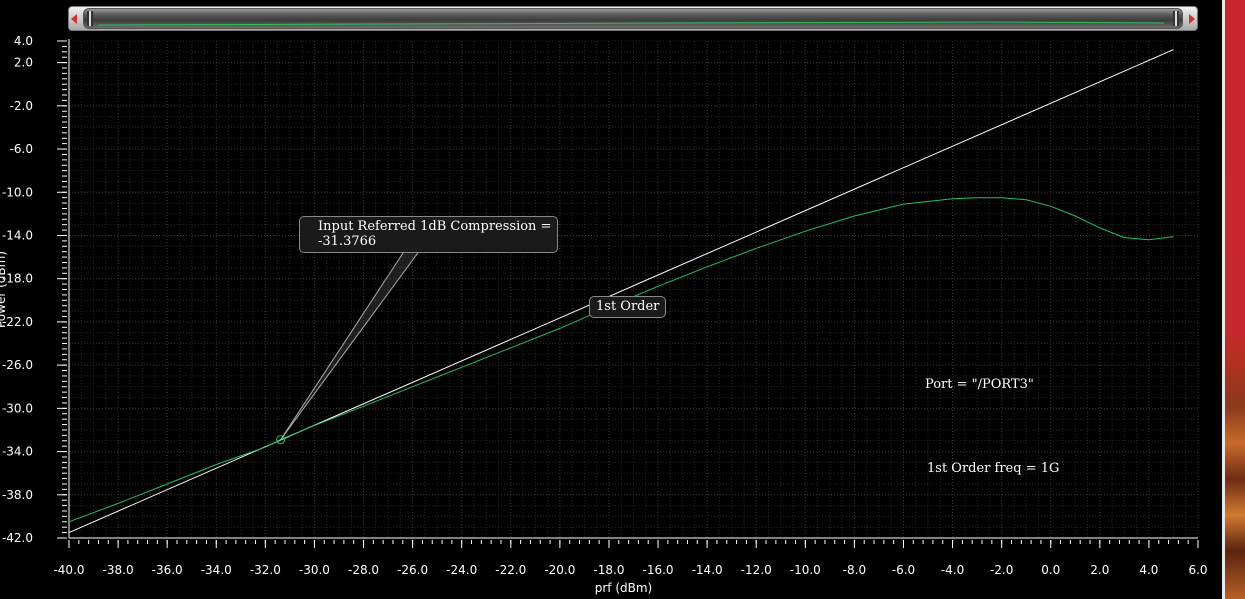 This screenshot has height=599, width=1245. Describe the element at coordinates (624, 588) in the screenshot. I see `x-axis-title: prf (dBm)` at that location.